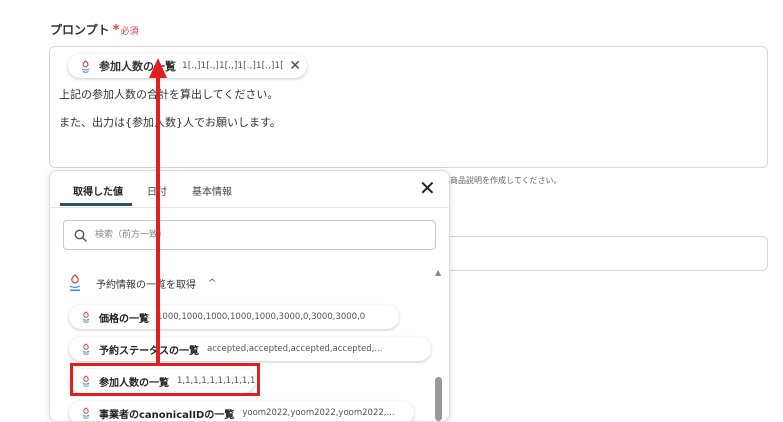 This screenshot has height=422, width=783. I want to click on prompt-line-2: また、出力は{参加人数}人でお願いします。, so click(170, 122).